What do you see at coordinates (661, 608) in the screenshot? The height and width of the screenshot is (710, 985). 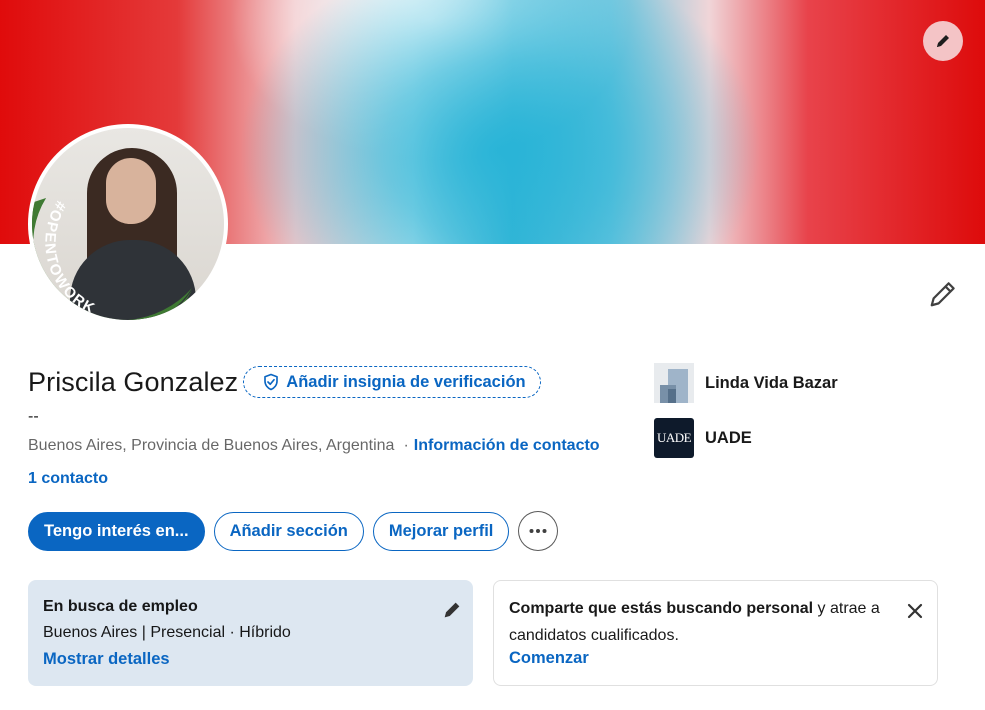 I see `hiring-text-bold: Comparte que estás buscando personal` at bounding box center [661, 608].